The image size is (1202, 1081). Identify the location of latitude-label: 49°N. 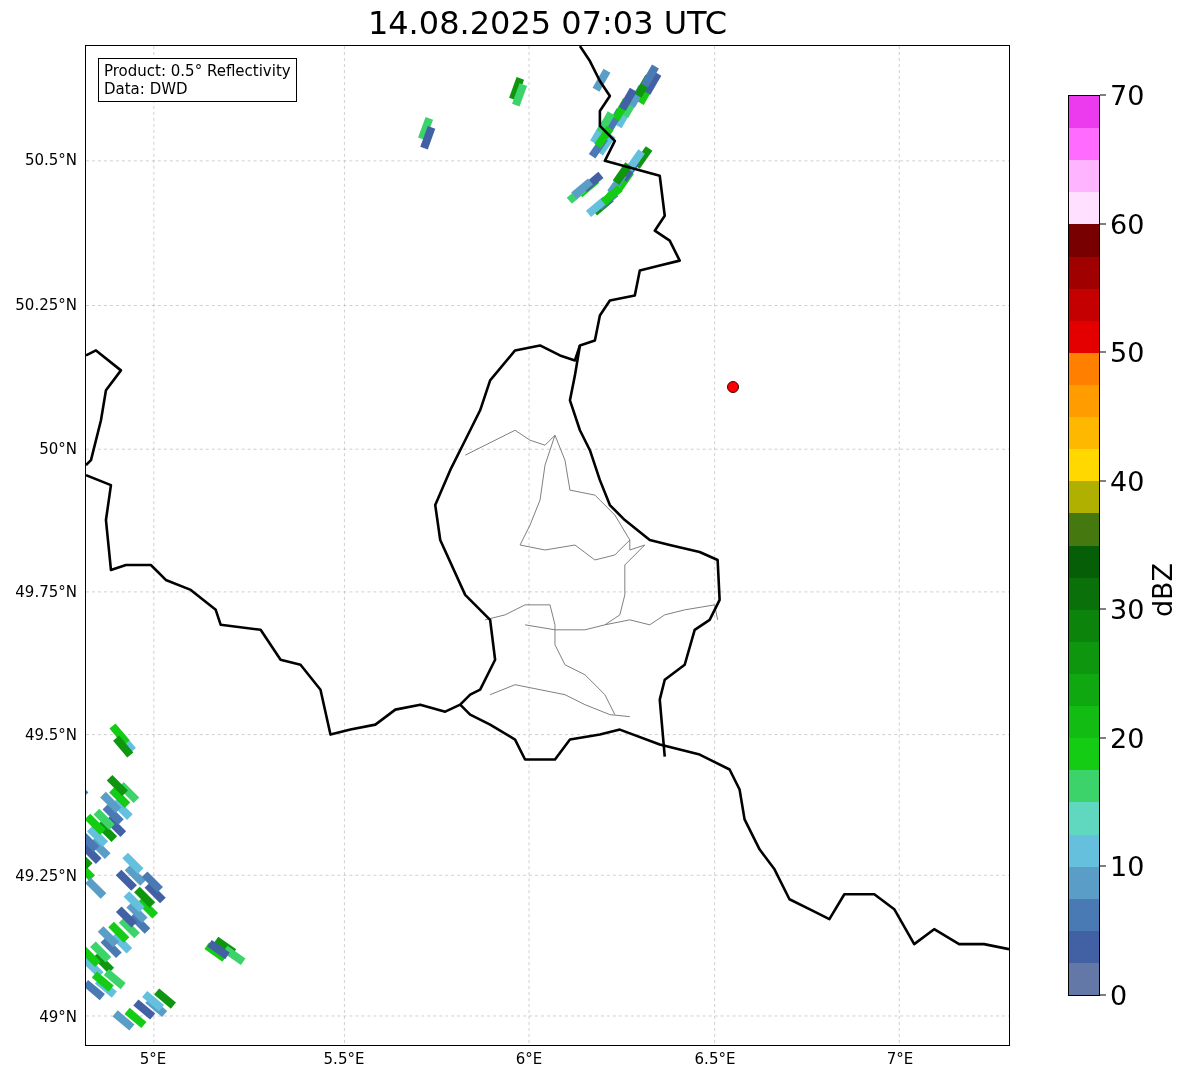
(58, 1017).